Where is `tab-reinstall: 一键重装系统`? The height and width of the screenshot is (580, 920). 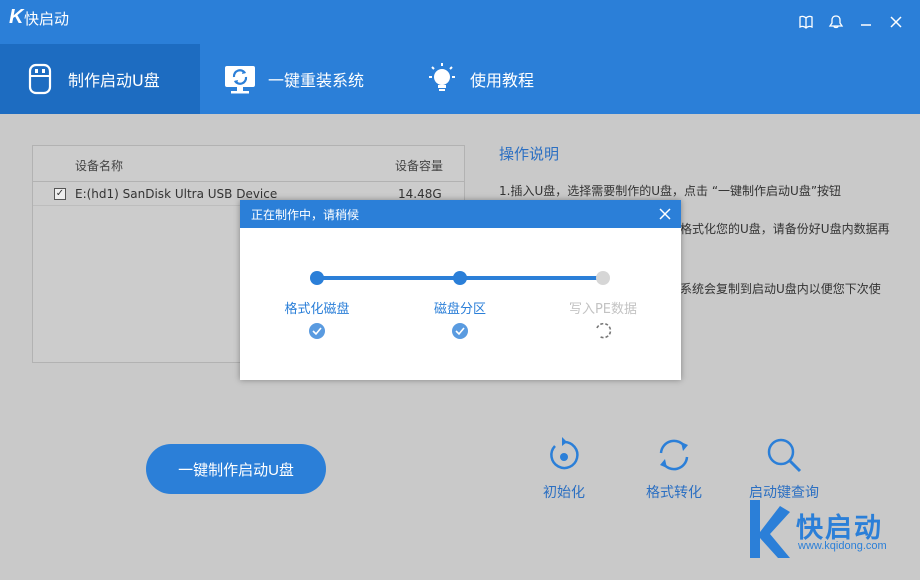
tab-reinstall: 一键重装系统 is located at coordinates (312, 79).